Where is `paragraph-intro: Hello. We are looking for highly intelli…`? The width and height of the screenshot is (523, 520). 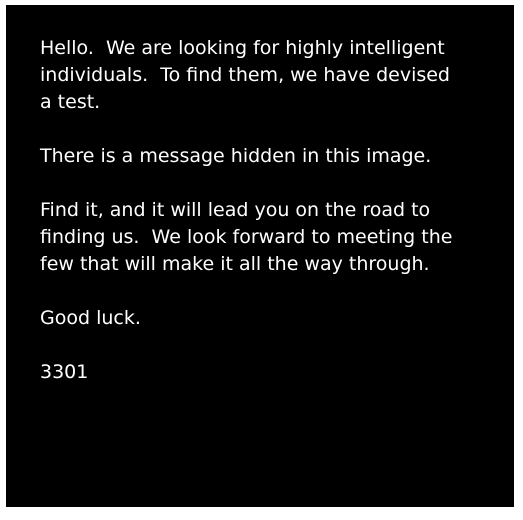 paragraph-intro: Hello. We are looking for highly intelli… is located at coordinates (245, 75).